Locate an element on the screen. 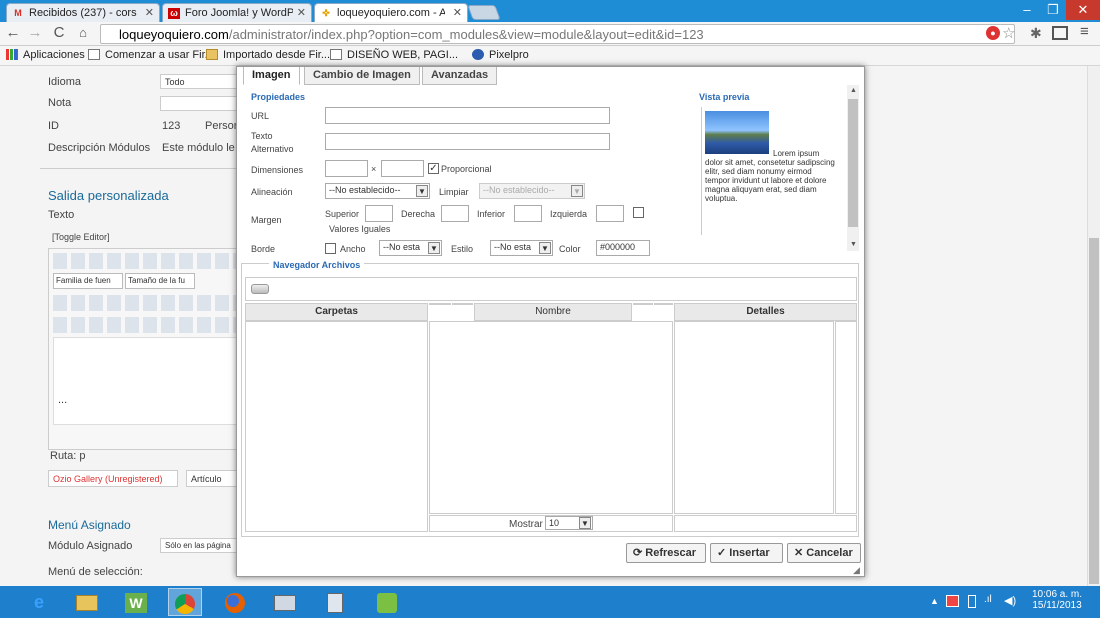 Image resolution: width=1100 pixels, height=618 pixels. checkbox-column-header is located at coordinates (440, 304).